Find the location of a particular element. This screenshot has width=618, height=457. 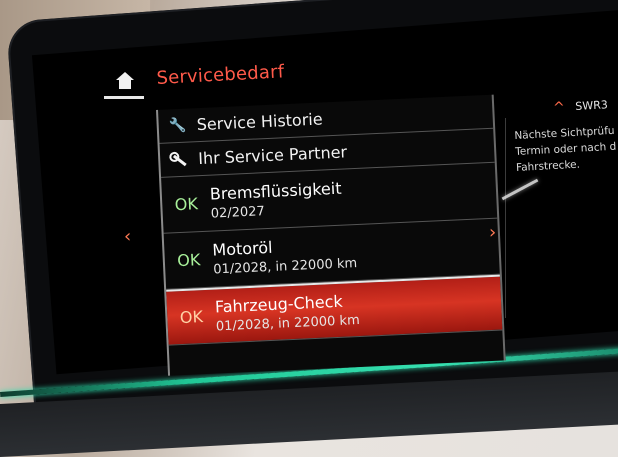

service-name: Fahrzeug-Check is located at coordinates (279, 304).